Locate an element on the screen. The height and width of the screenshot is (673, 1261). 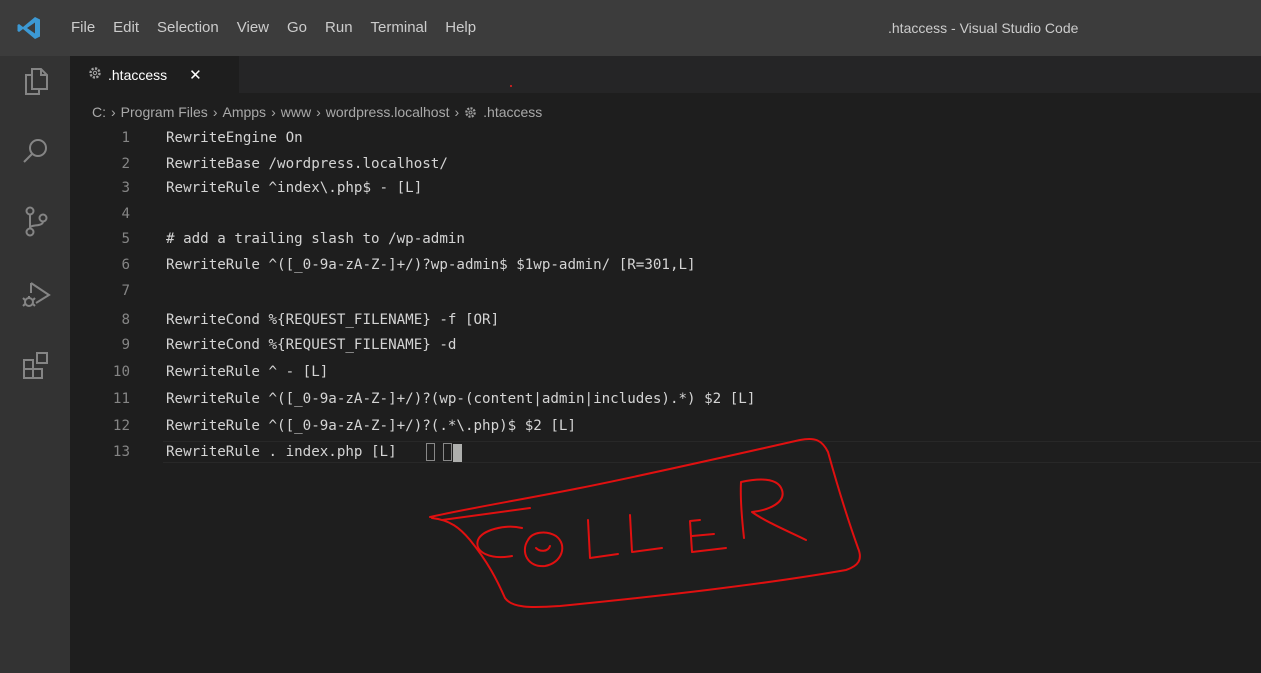
line-text: RewriteRule ^ - [L] is located at coordinates (247, 372).